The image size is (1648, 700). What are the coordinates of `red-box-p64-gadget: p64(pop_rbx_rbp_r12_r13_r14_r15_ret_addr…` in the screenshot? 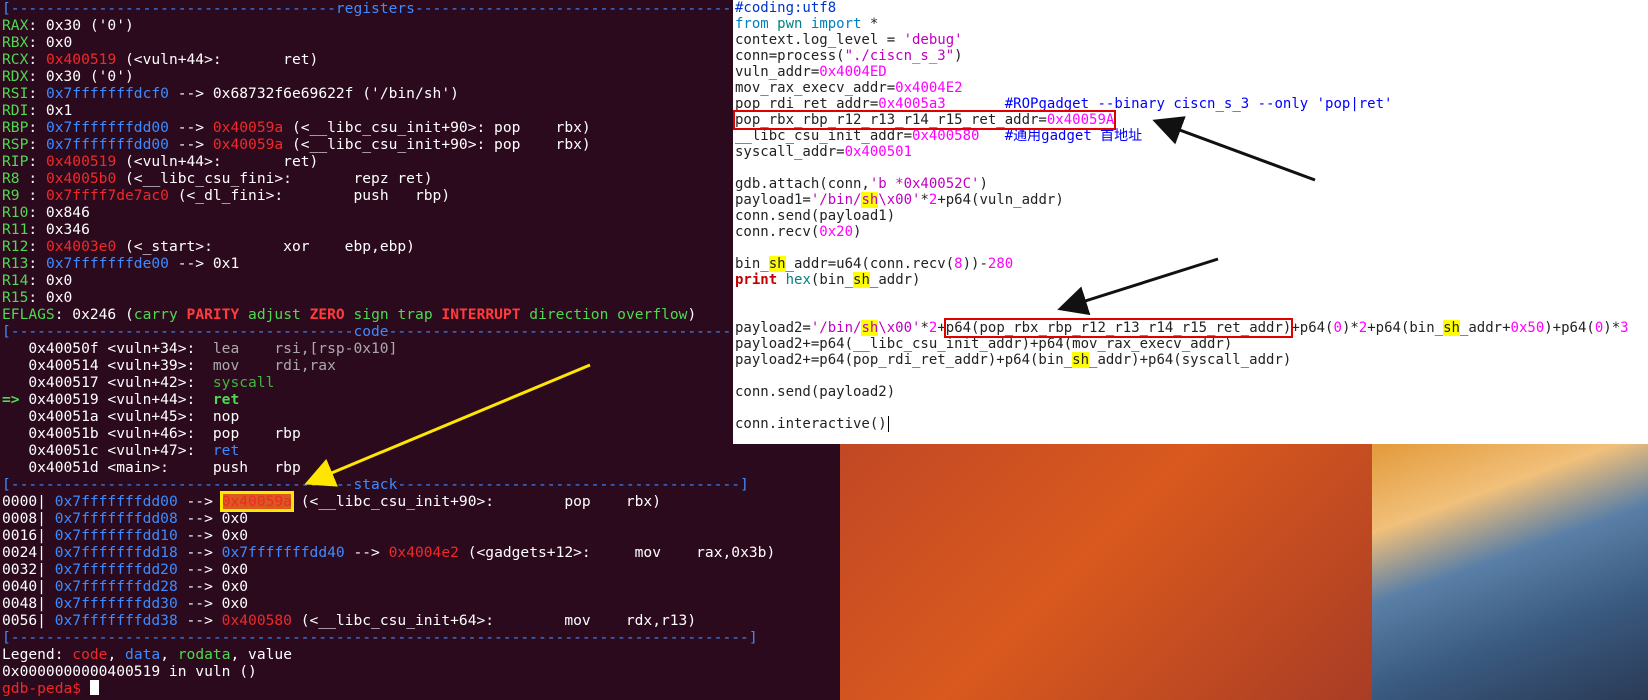 It's located at (1118, 328).